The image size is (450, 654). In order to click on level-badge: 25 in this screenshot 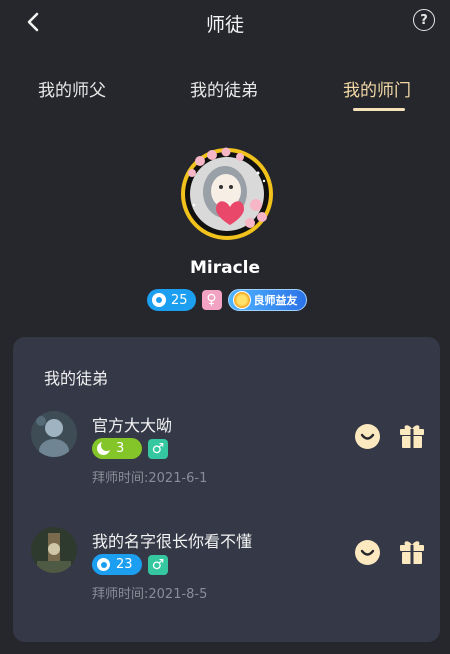, I will do `click(171, 300)`.